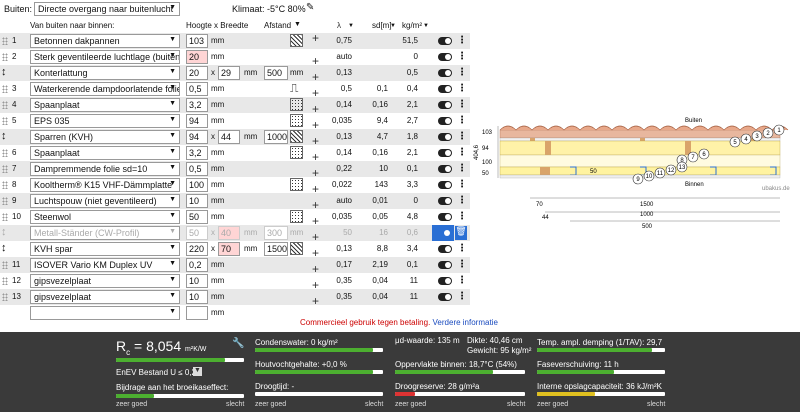  Describe the element at coordinates (197, 41) in the screenshot. I see `height-input: 103` at that location.